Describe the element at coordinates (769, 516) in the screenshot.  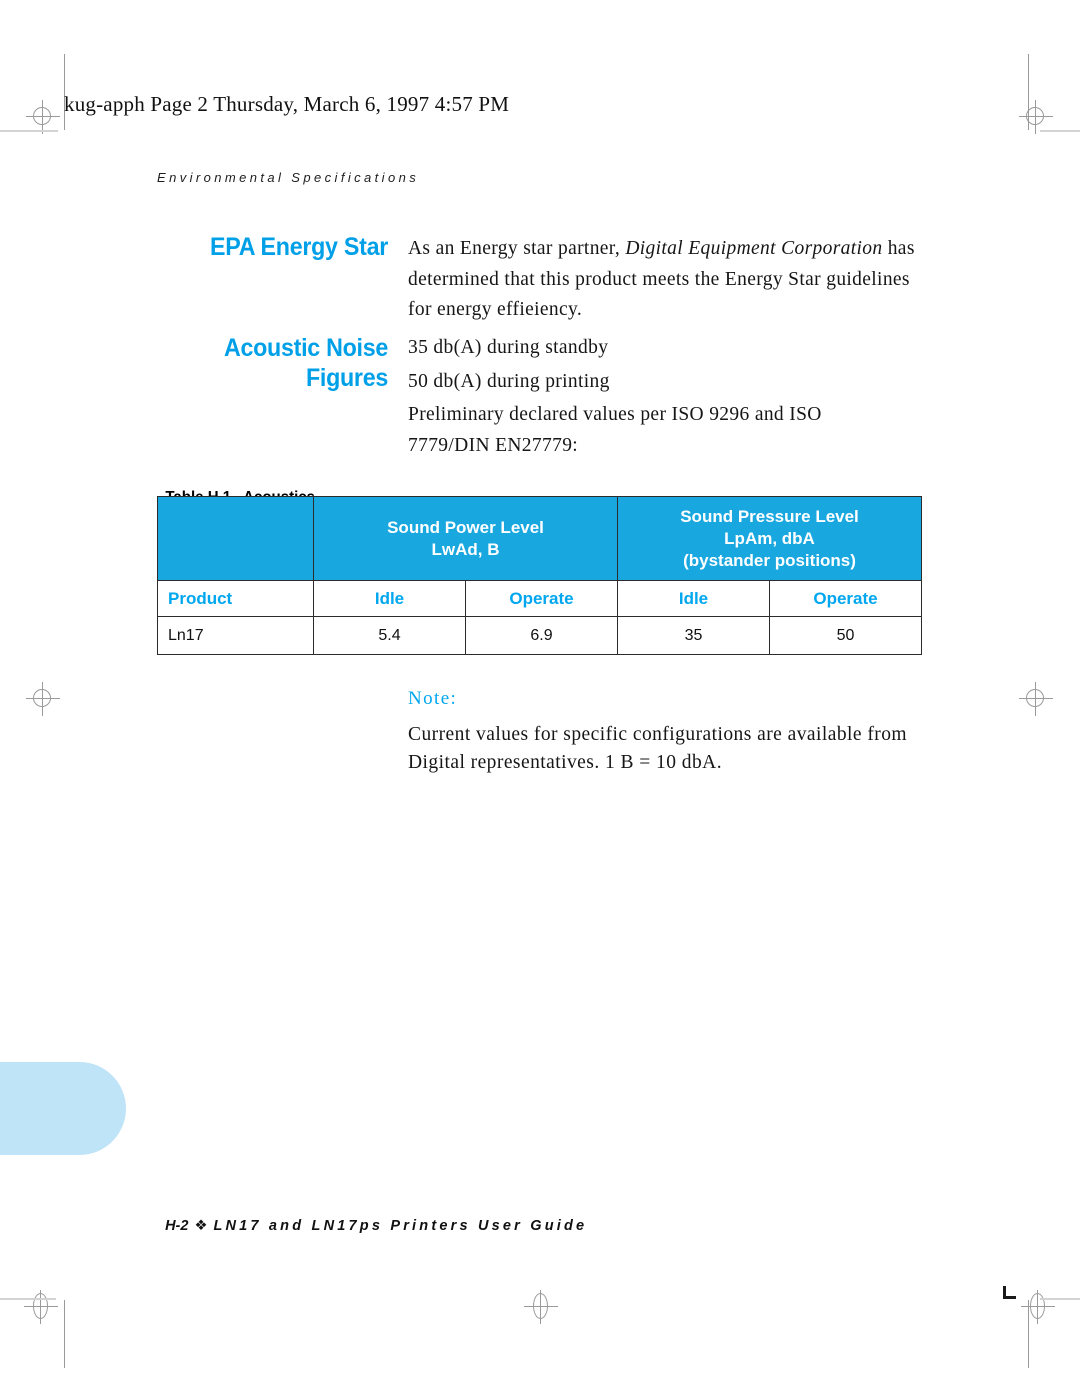
I see `sound-pressure-level-line-1: Sound Pressure Level` at that location.